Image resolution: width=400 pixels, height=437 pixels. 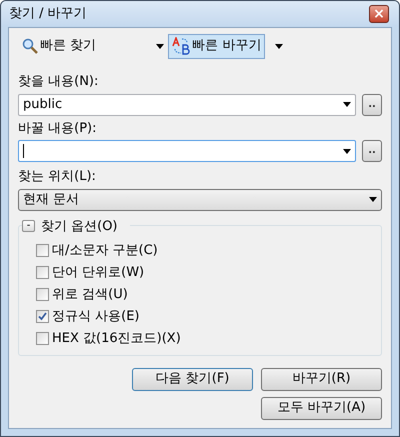 What do you see at coordinates (321, 379) in the screenshot?
I see `dialog-button: 바꾸기(R)` at bounding box center [321, 379].